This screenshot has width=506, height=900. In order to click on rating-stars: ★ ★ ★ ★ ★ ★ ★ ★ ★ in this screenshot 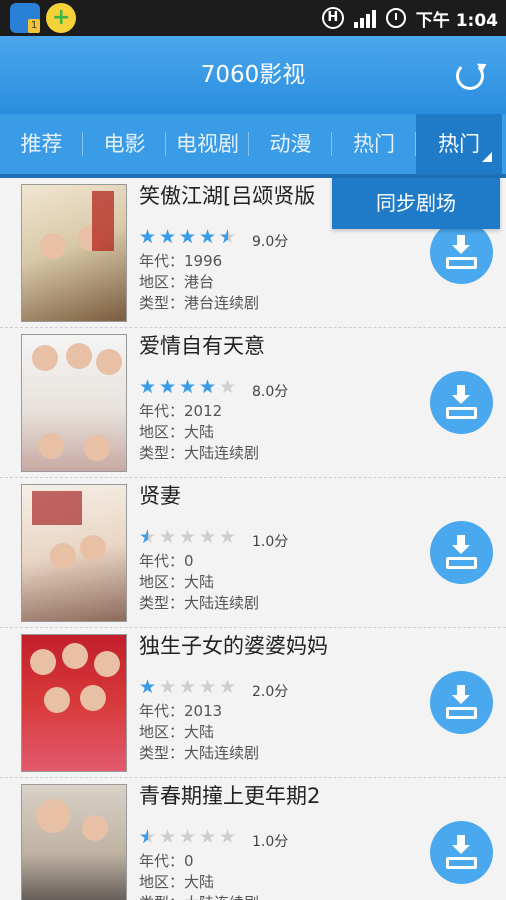, I will do `click(188, 387)`.